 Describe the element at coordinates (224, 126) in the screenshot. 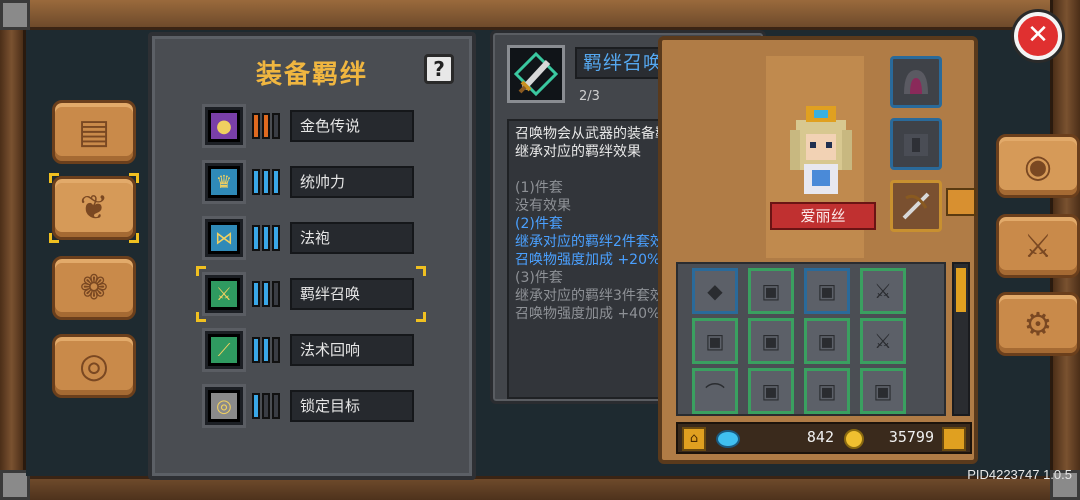

I see `golden-flame-icon: ●` at that location.